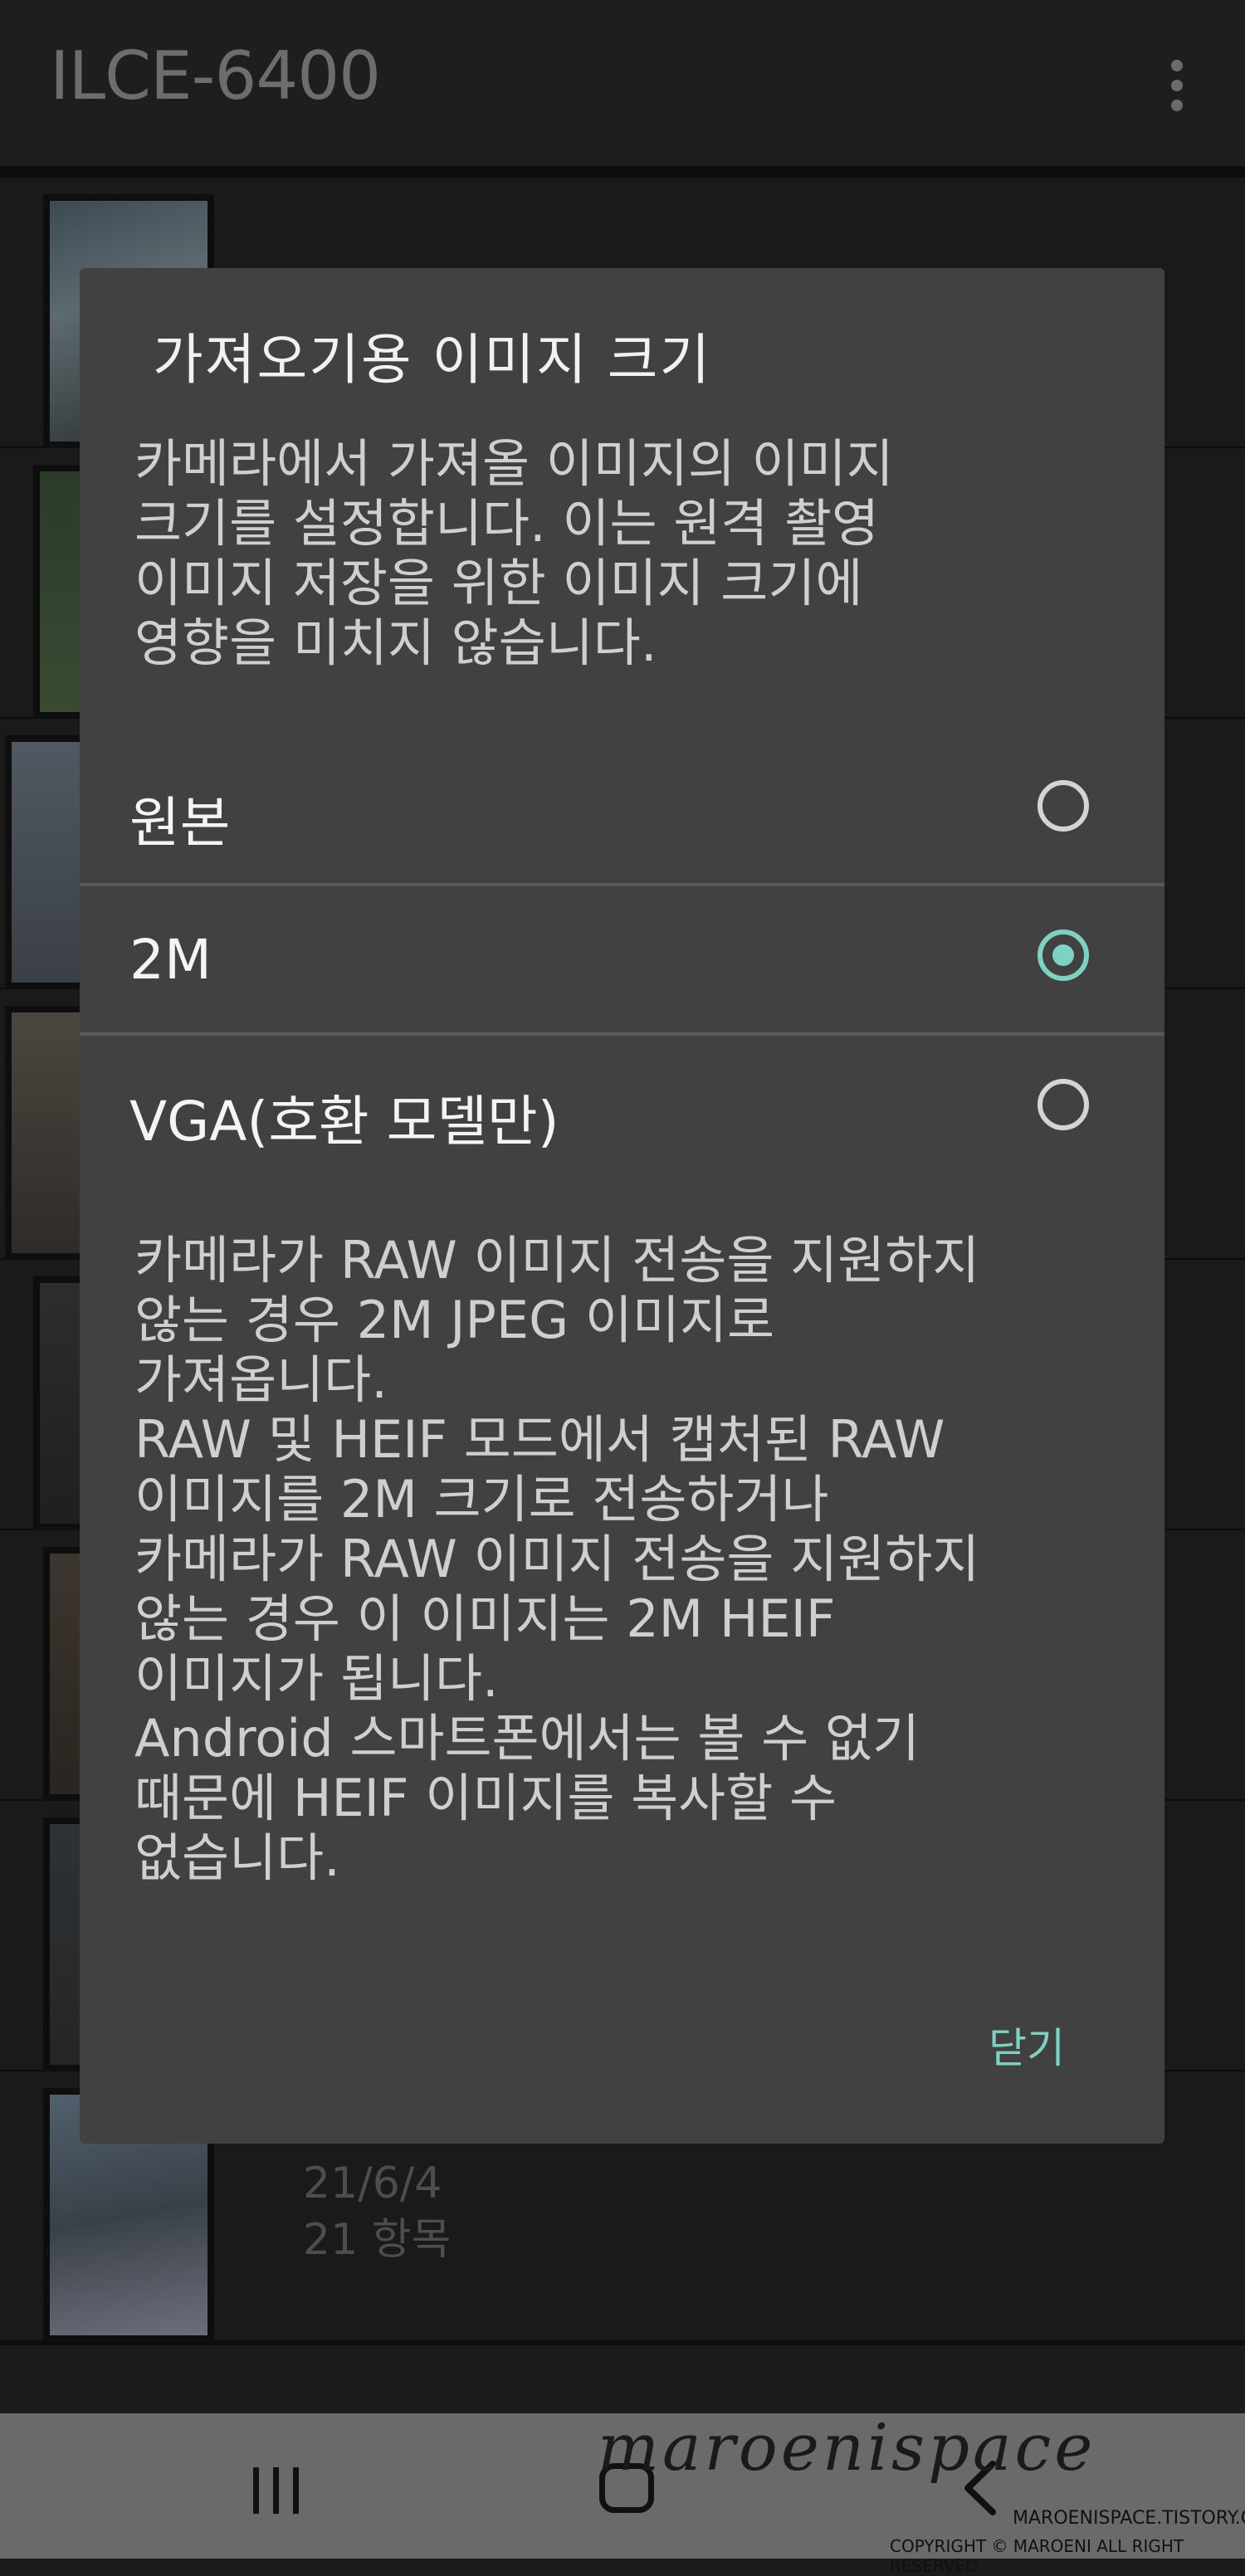 Image resolution: width=1245 pixels, height=2576 pixels. I want to click on dialog-title: 가져오기용 이미지 크기, so click(432, 360).